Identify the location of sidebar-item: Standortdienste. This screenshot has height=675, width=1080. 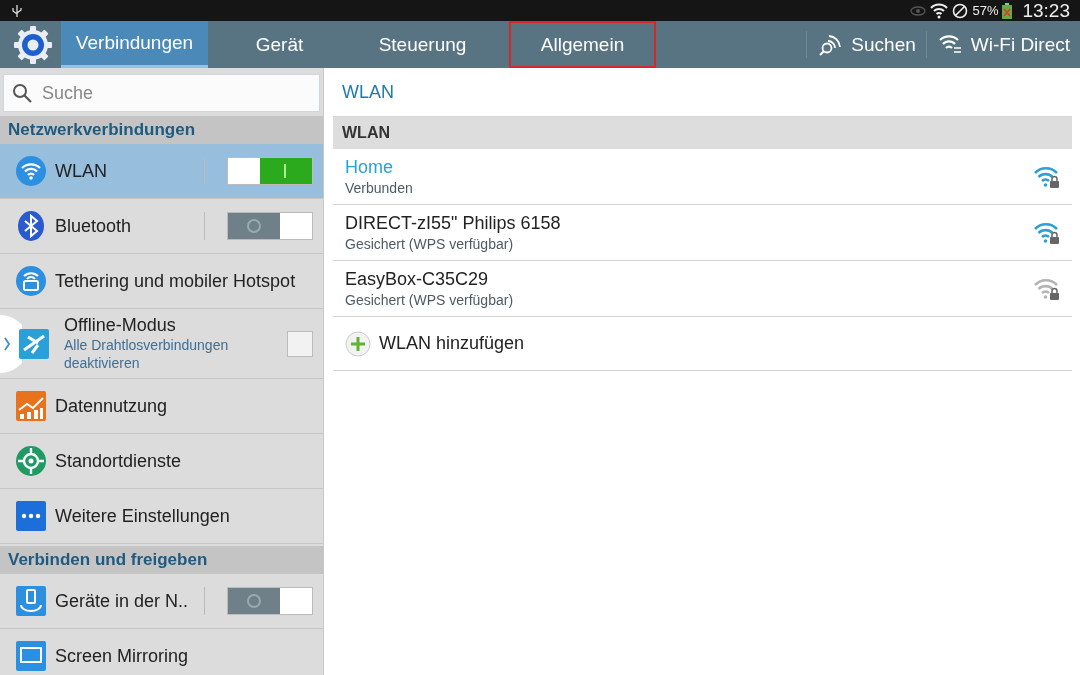
(161, 461).